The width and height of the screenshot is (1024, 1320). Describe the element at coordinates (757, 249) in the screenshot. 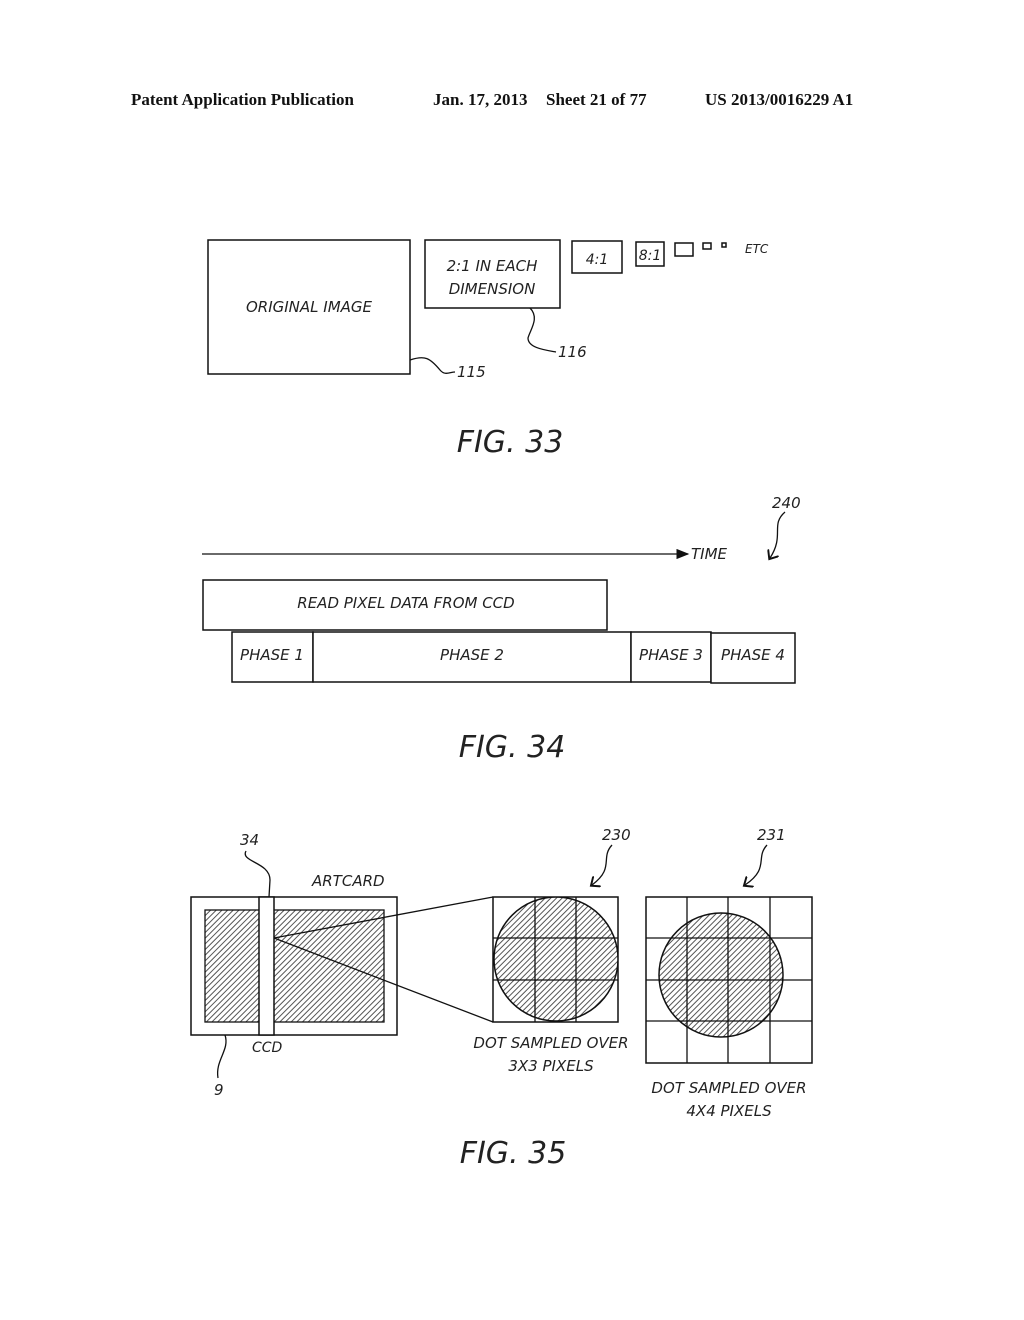

I see `etc-label: ETC` at that location.